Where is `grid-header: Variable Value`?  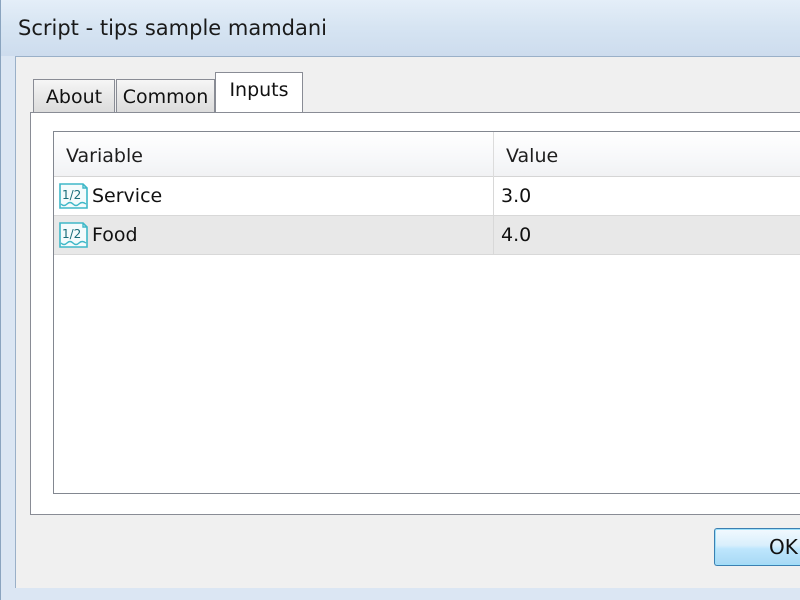 grid-header: Variable Value is located at coordinates (427, 154).